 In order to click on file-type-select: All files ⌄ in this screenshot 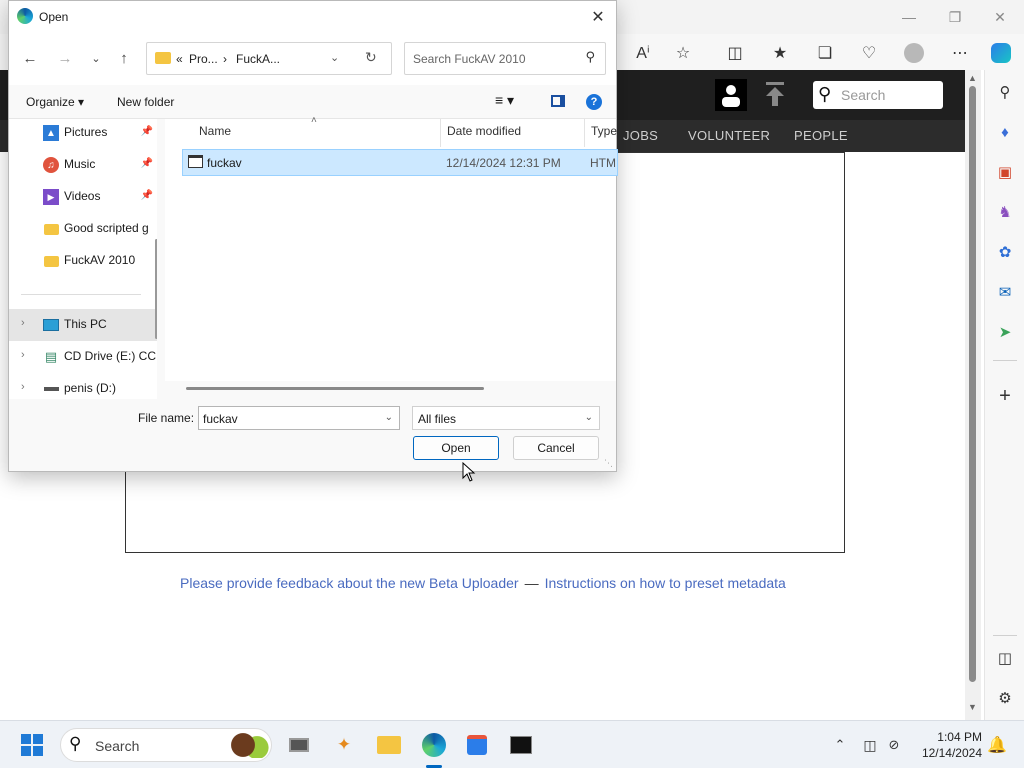, I will do `click(506, 418)`.